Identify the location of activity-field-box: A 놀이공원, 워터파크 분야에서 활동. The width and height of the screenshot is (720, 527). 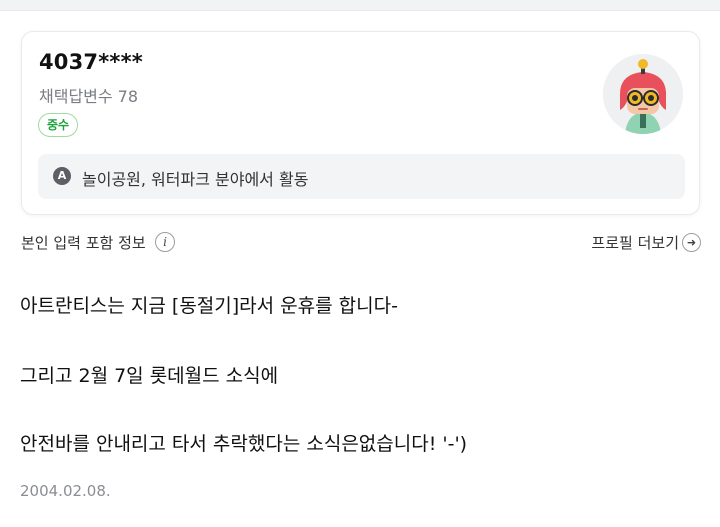
(361, 176).